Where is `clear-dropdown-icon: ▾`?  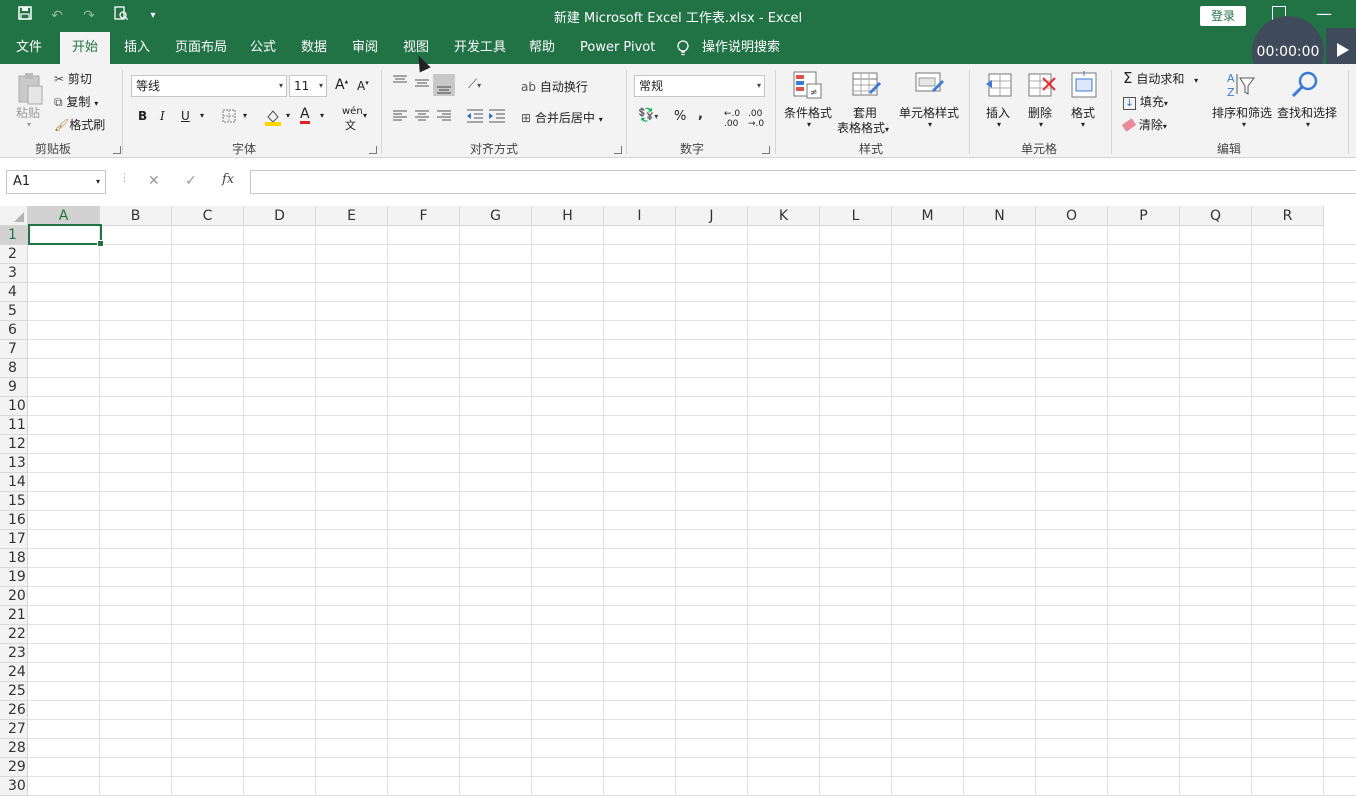 clear-dropdown-icon: ▾ is located at coordinates (1165, 126).